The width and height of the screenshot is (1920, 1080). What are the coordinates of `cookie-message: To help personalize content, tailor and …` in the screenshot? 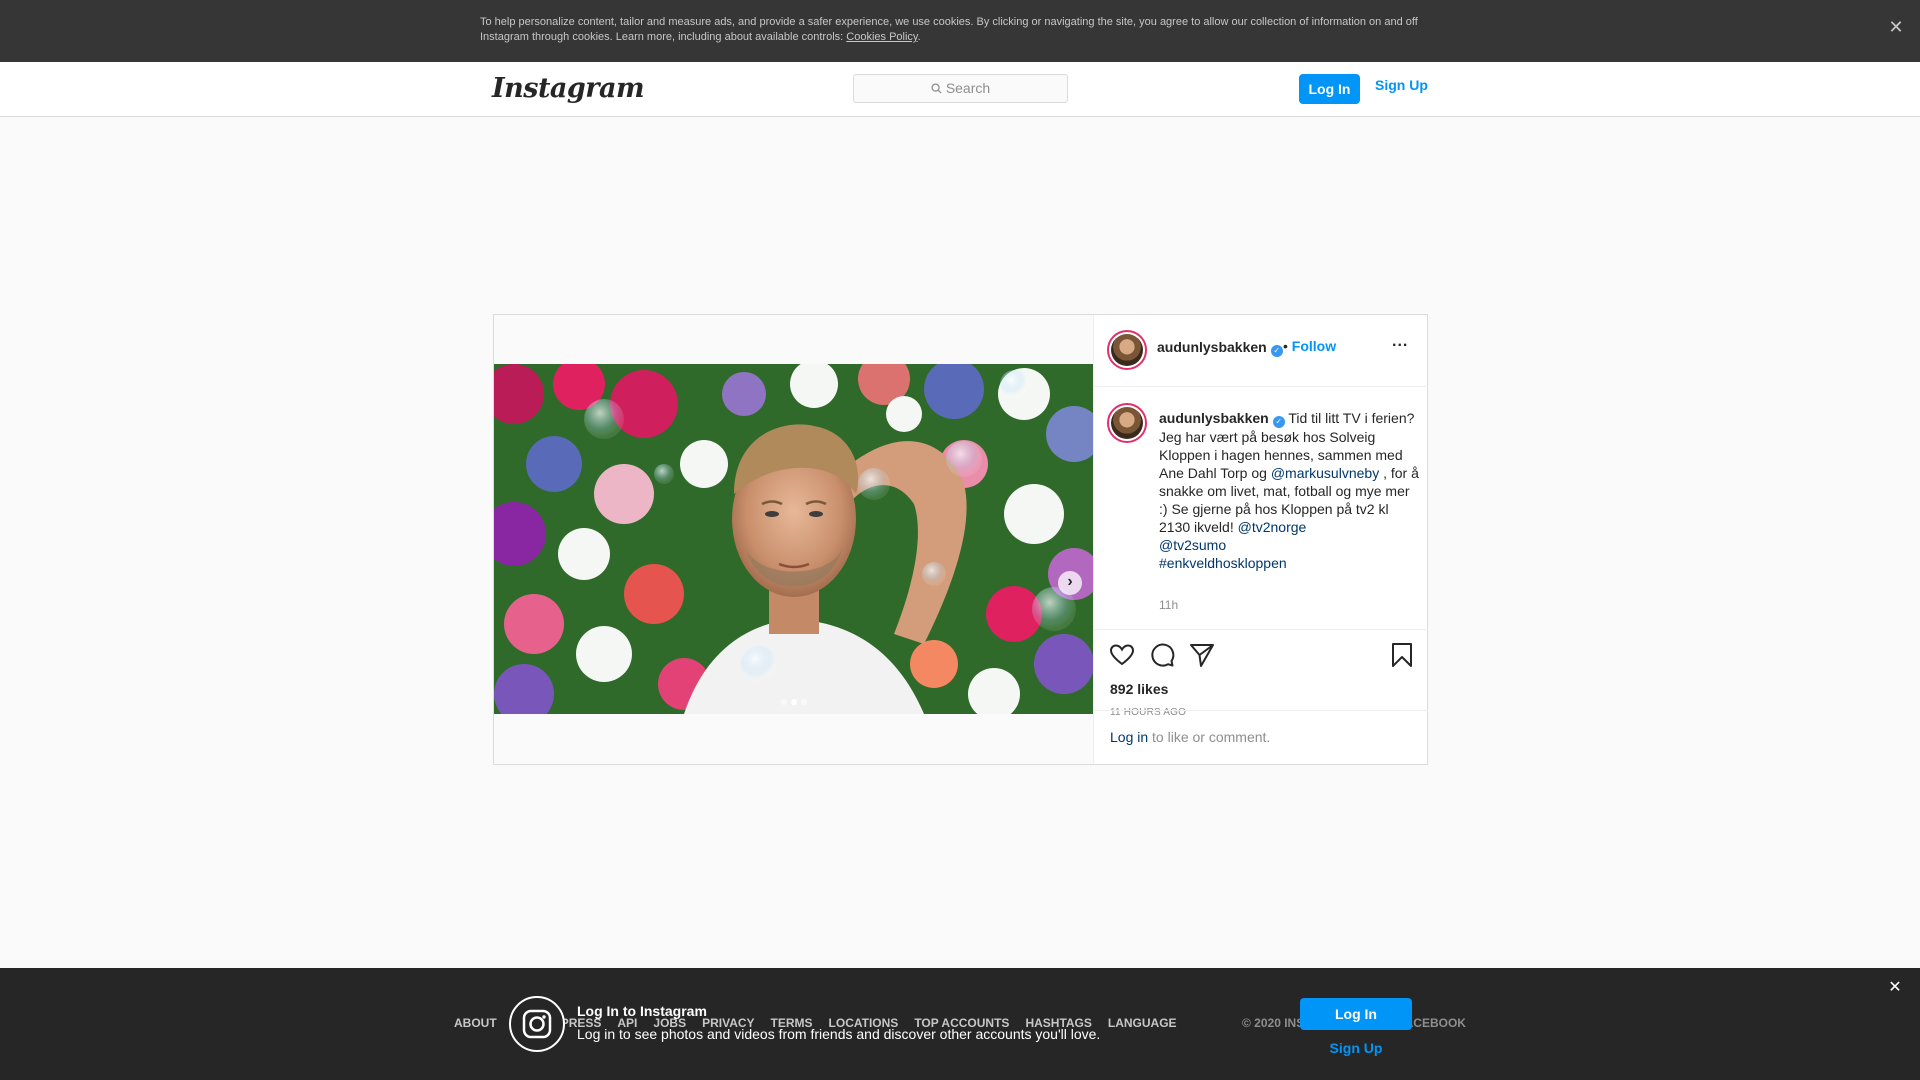 It's located at (949, 29).